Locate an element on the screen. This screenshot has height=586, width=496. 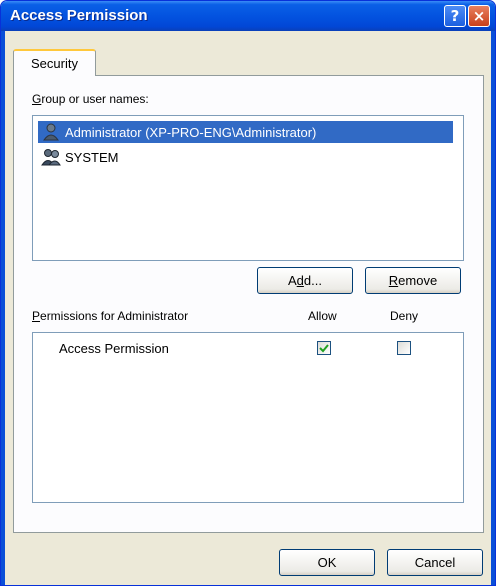
close-button: × is located at coordinates (479, 16).